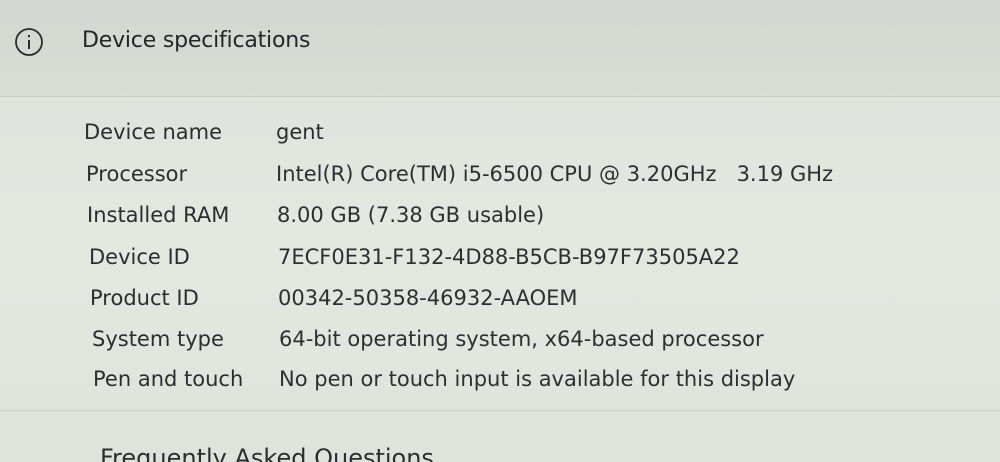  Describe the element at coordinates (428, 298) in the screenshot. I see `spec-value: 00342-50358-46932-AAOEM` at that location.